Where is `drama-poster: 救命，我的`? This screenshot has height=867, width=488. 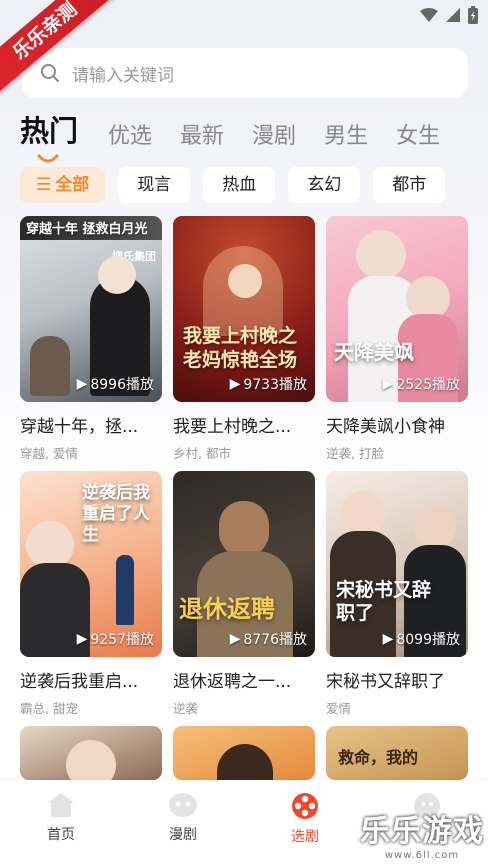
drama-poster: 救命，我的 is located at coordinates (397, 753).